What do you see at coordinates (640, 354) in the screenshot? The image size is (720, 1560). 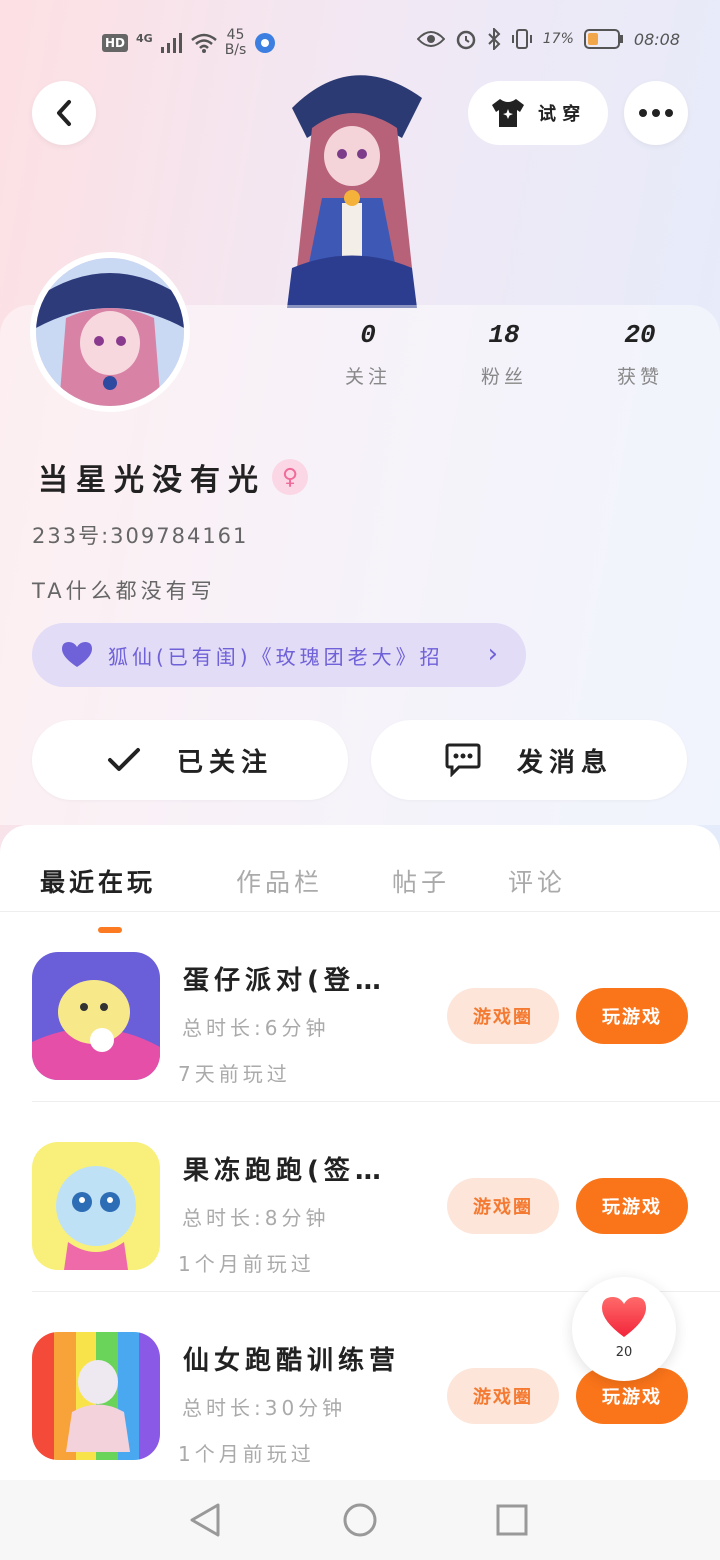 I see `stat-likes: 20 获赞` at bounding box center [640, 354].